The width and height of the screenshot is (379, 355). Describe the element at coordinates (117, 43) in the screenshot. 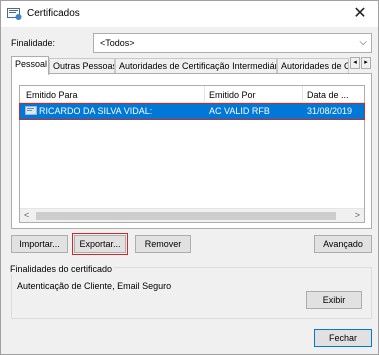

I see `purpose-select-value: <Todos>` at that location.